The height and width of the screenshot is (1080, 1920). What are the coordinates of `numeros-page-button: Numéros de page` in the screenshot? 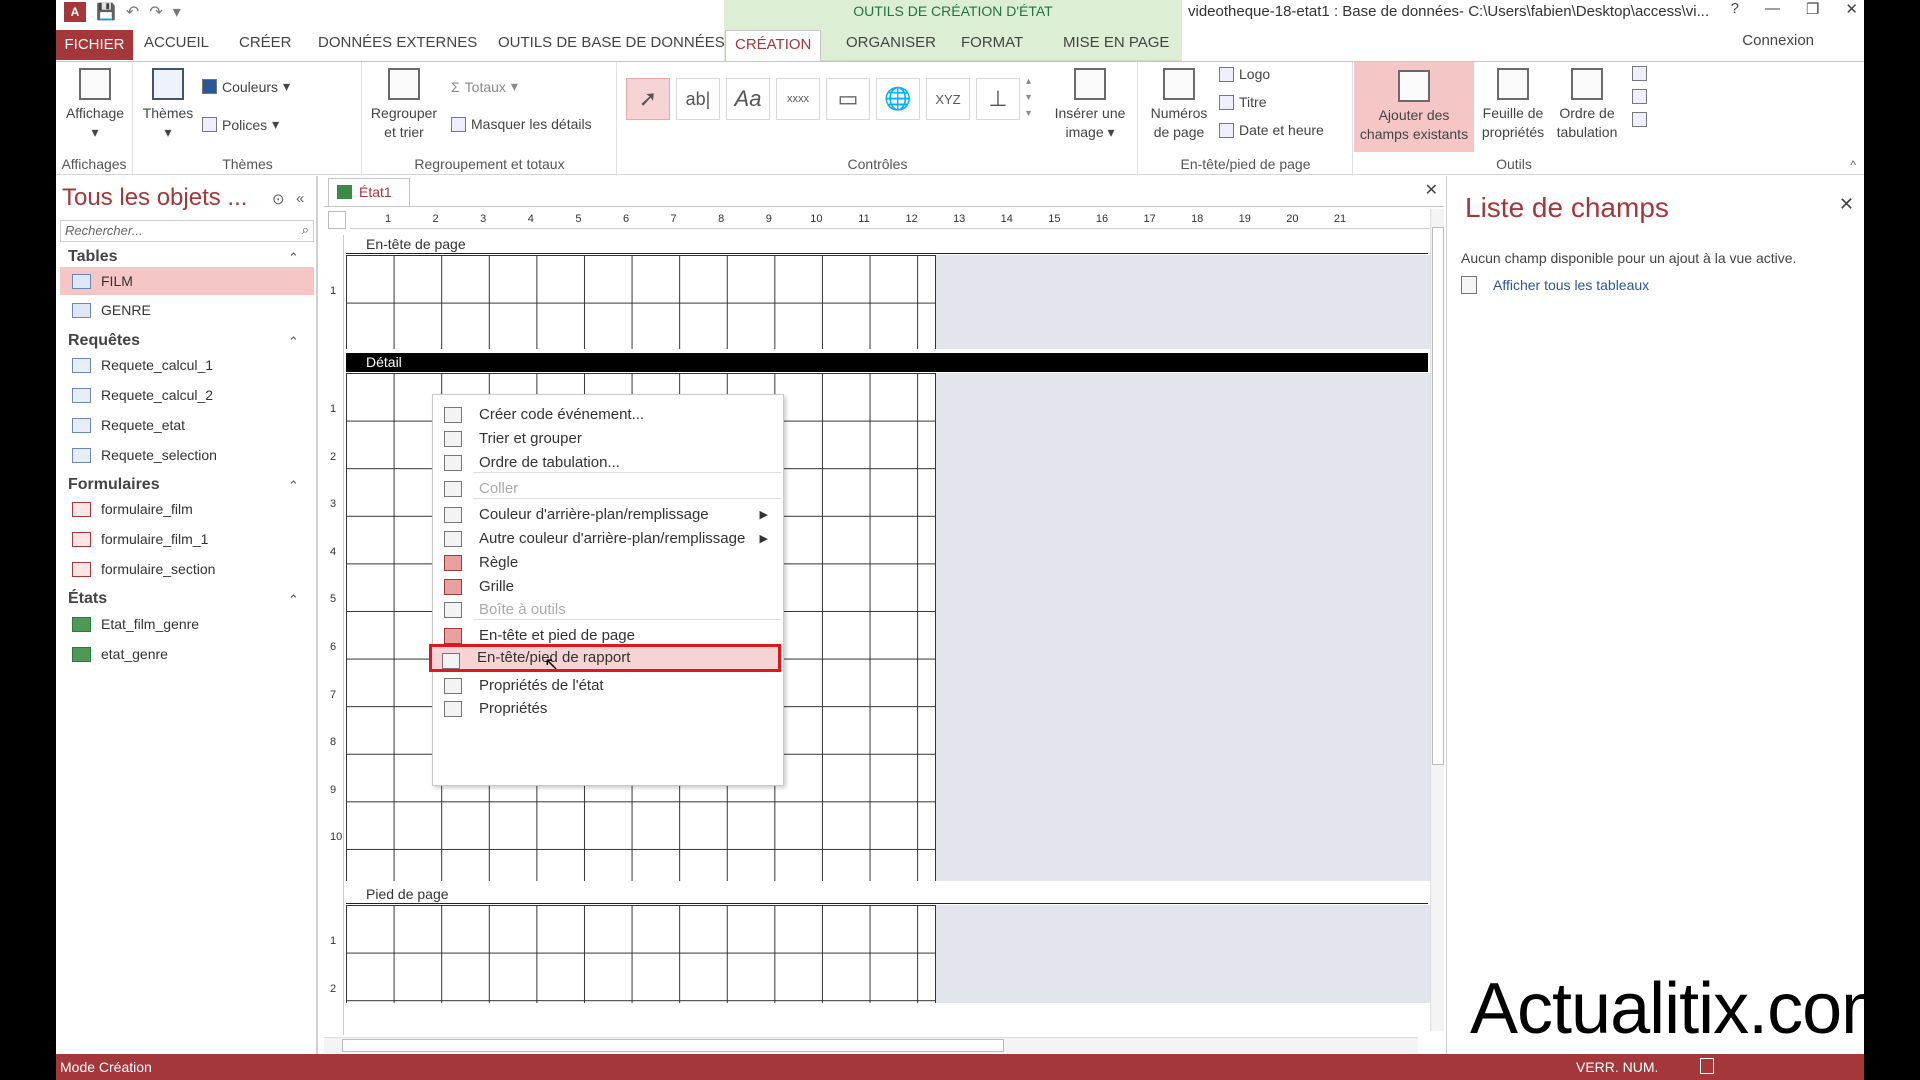 It's located at (1179, 105).